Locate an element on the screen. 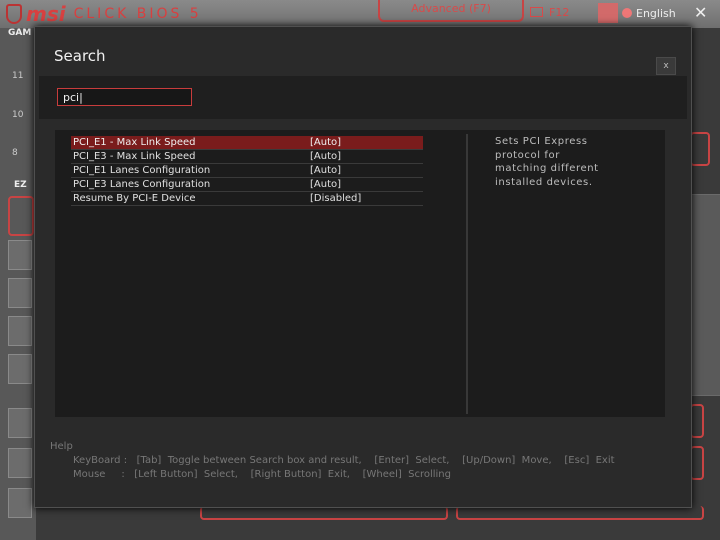  language-selector: English is located at coordinates (637, 13).